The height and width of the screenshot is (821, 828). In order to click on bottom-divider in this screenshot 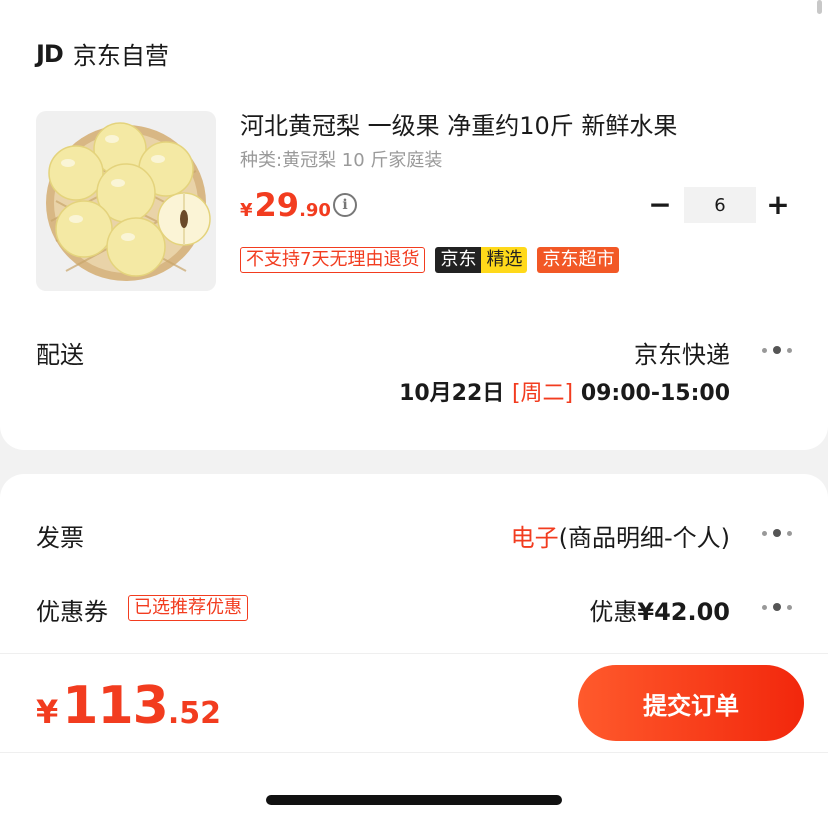, I will do `click(414, 752)`.